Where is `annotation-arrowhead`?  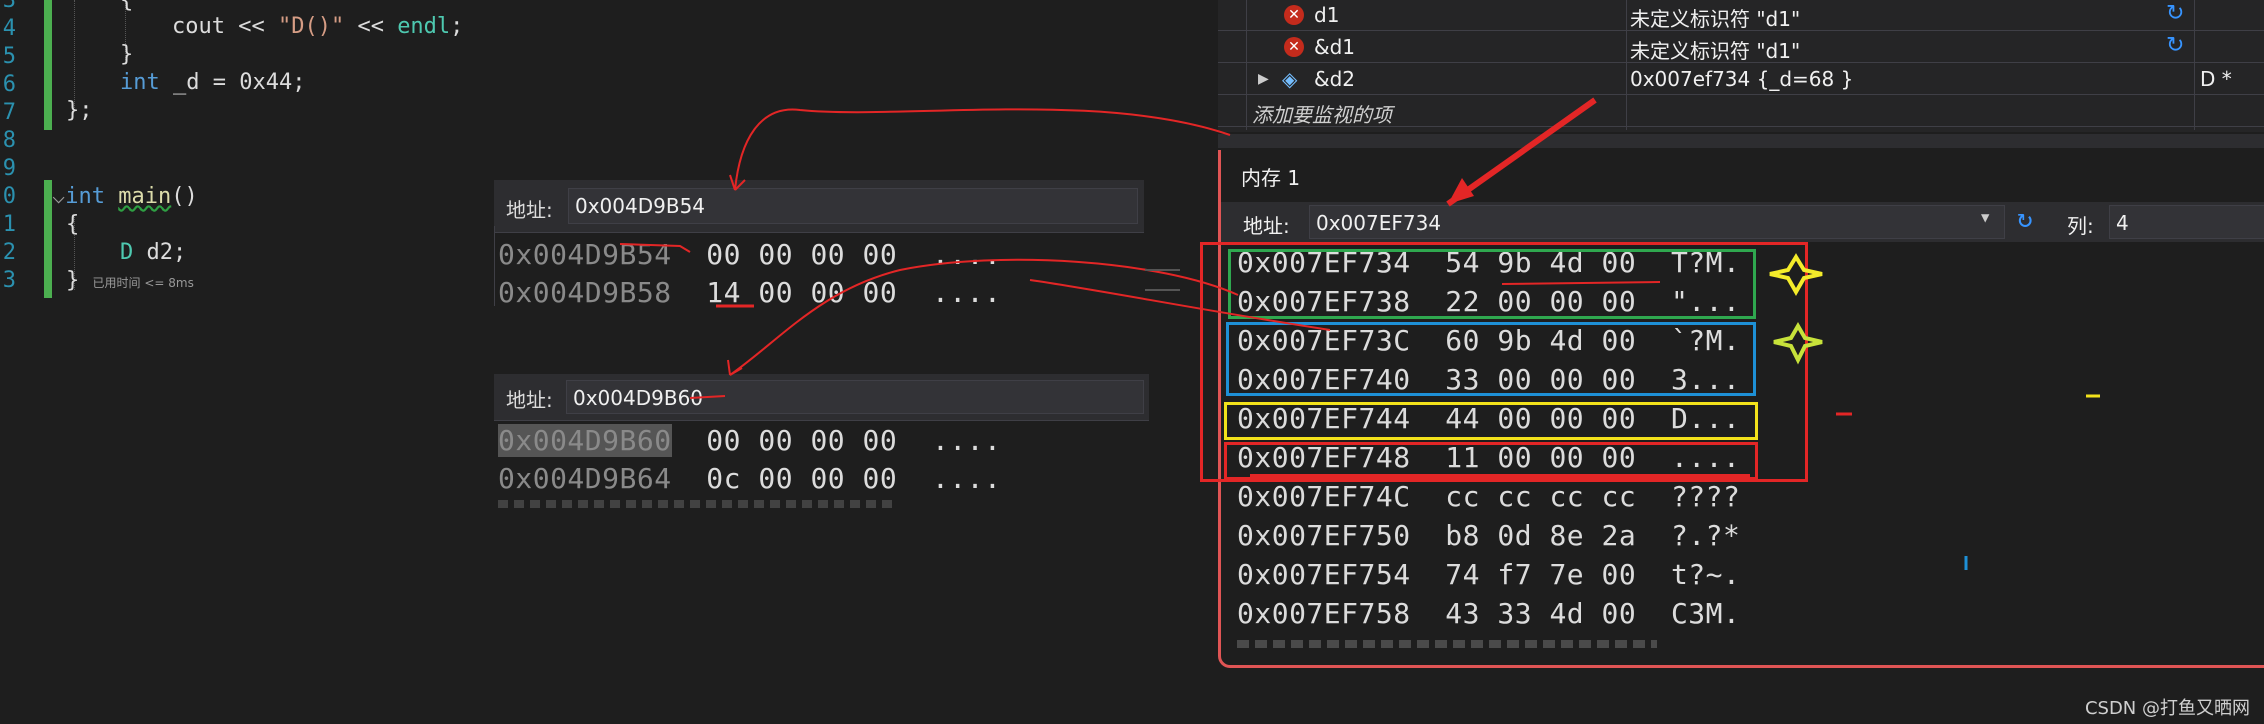
annotation-arrowhead is located at coordinates (1461, 191).